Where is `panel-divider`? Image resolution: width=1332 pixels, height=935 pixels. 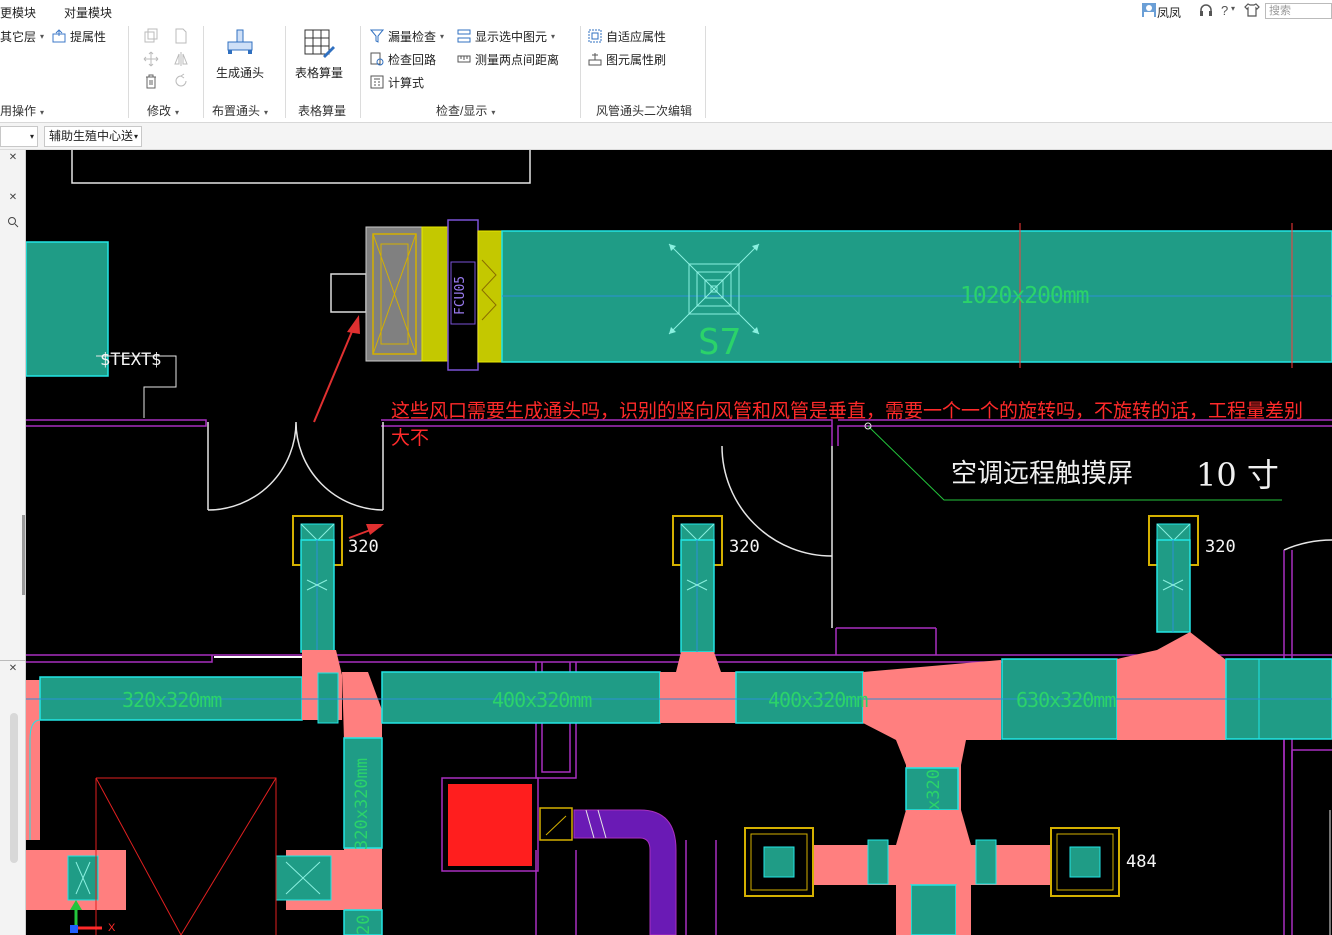
panel-divider is located at coordinates (13, 660).